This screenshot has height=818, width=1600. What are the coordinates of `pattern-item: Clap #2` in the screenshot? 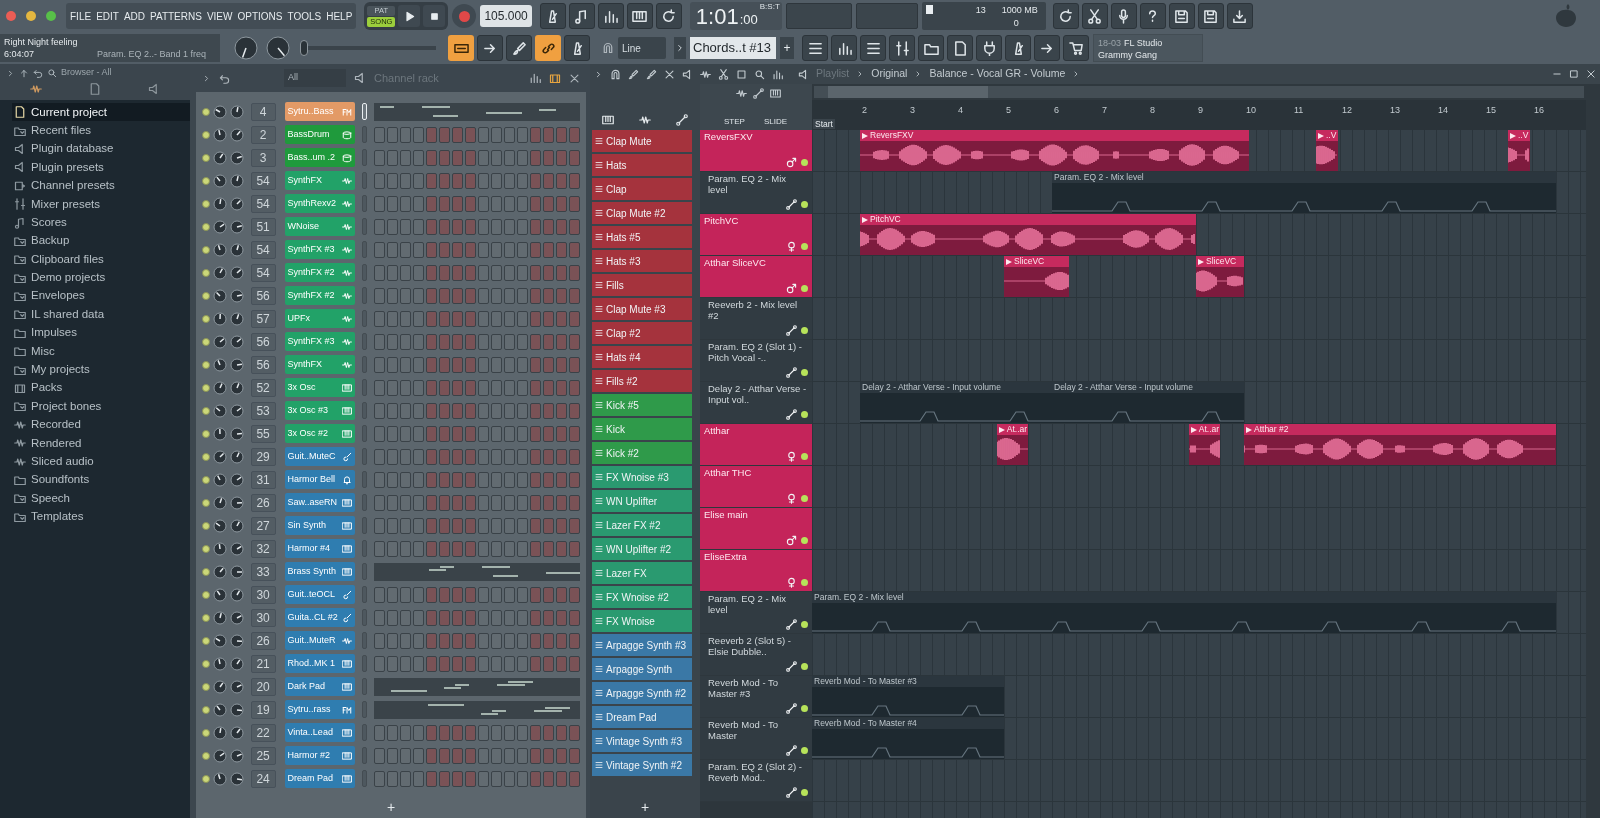 It's located at (642, 333).